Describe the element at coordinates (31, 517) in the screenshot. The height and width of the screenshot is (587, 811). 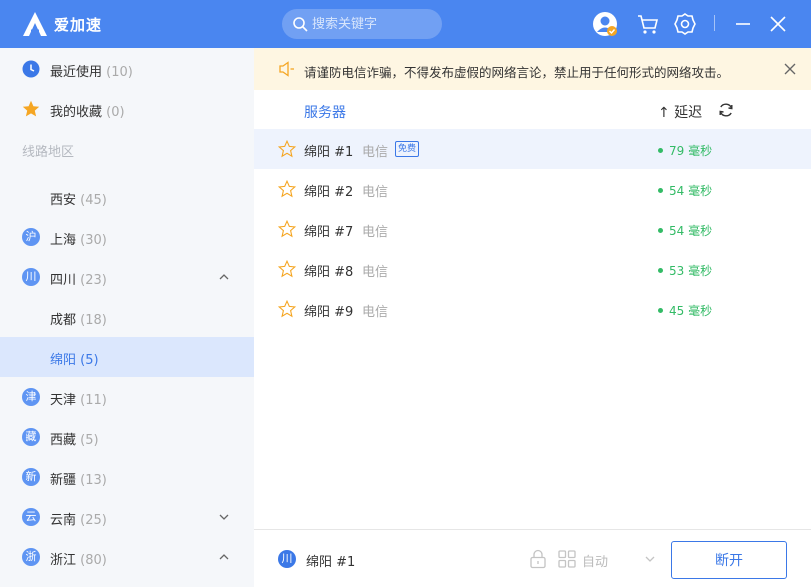
I see `region-badge: 云` at that location.